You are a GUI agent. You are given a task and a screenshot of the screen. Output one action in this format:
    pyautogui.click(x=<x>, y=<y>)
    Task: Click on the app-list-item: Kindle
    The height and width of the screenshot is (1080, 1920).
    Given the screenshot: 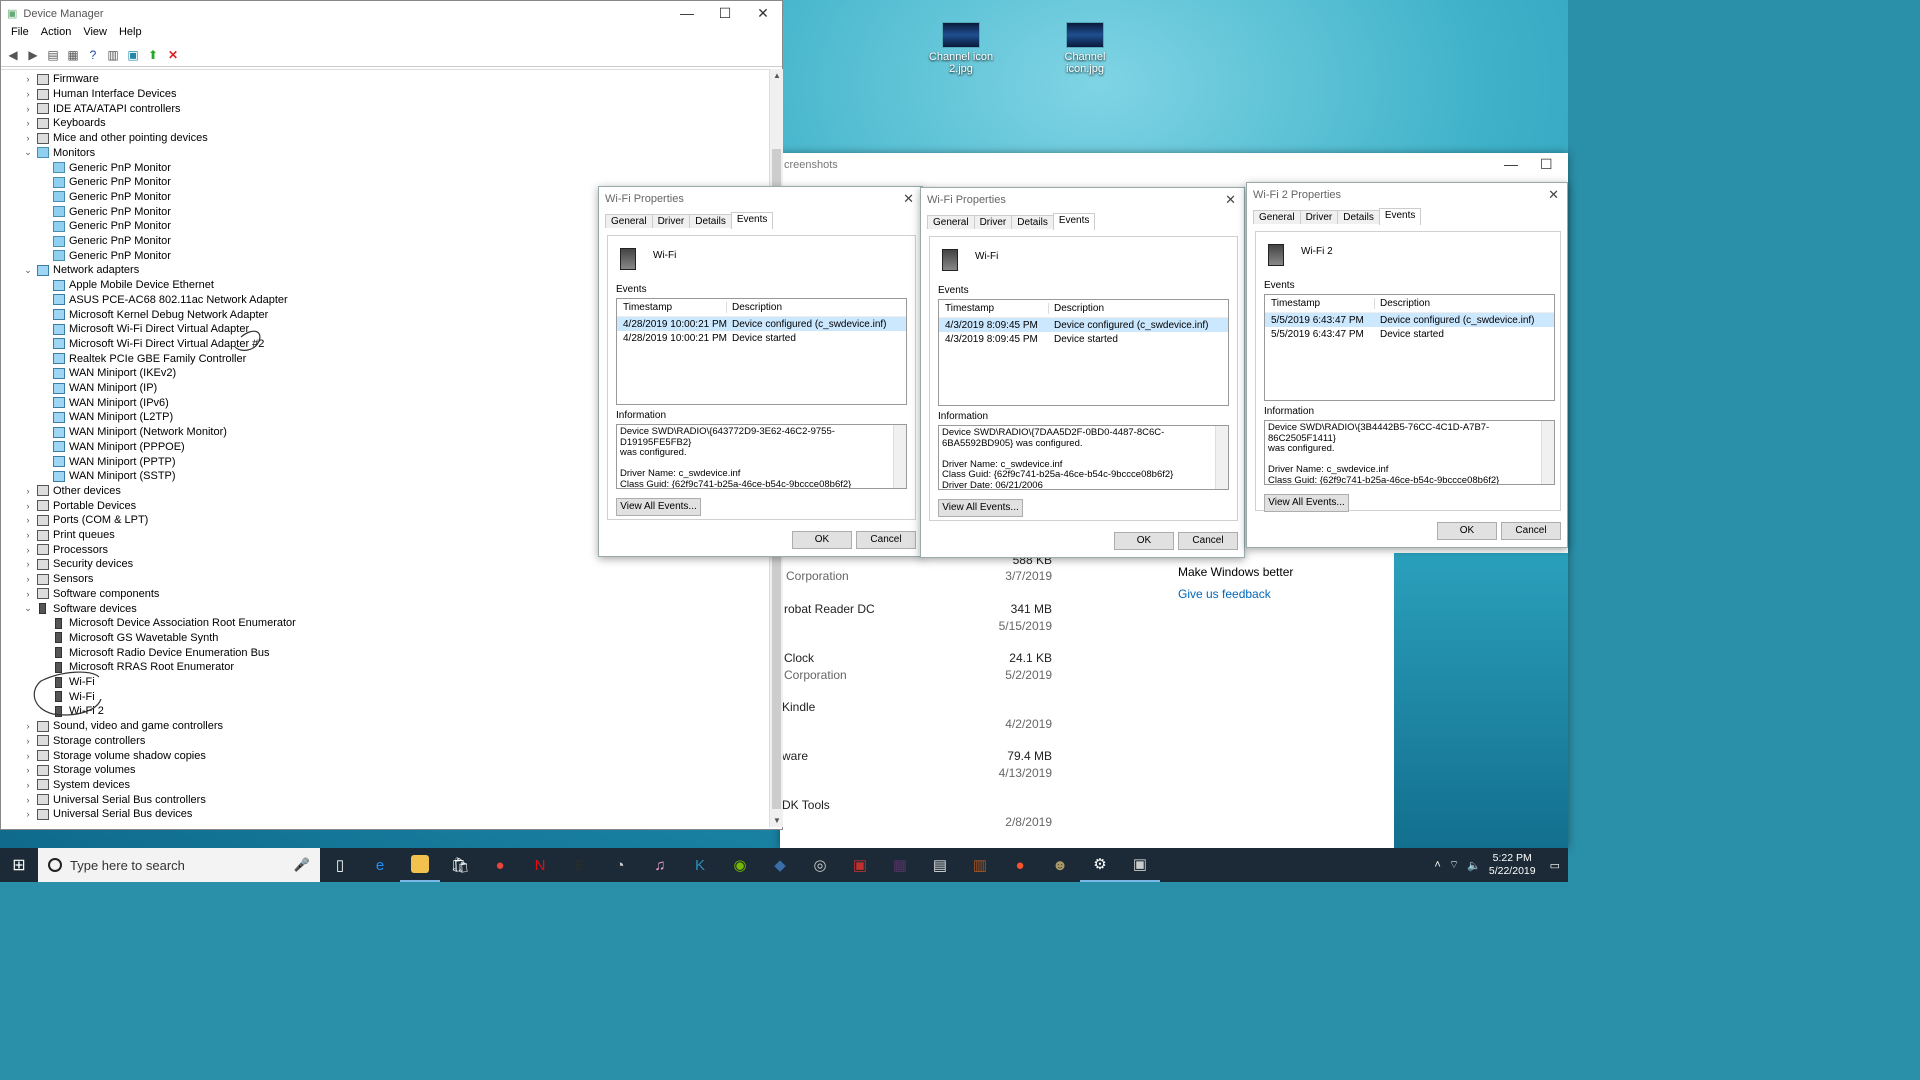 What is the action you would take?
    pyautogui.click(x=798, y=707)
    